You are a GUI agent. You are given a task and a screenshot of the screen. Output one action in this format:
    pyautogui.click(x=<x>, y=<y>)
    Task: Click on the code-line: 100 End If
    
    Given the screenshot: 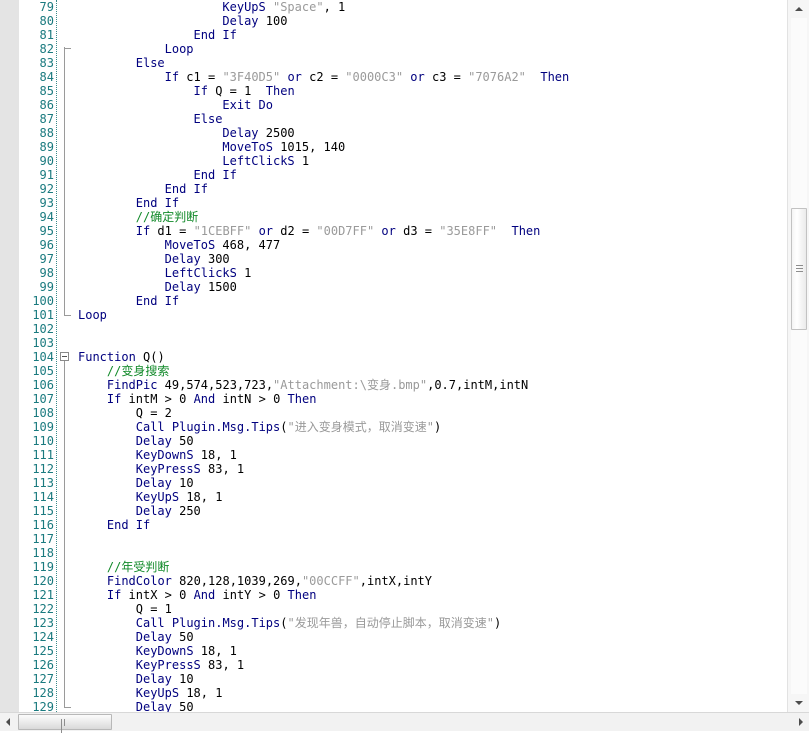 What is the action you would take?
    pyautogui.click(x=393, y=301)
    